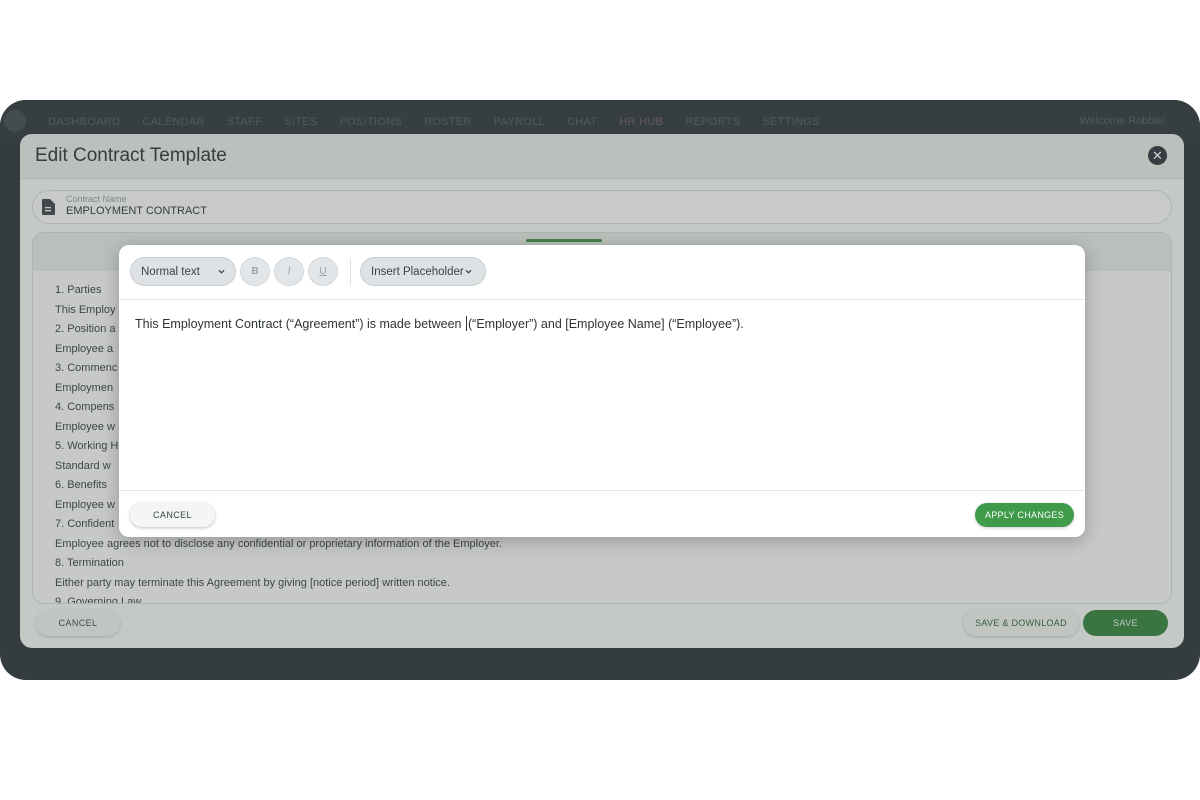  Describe the element at coordinates (289, 271) in the screenshot. I see `italic-button: I` at that location.